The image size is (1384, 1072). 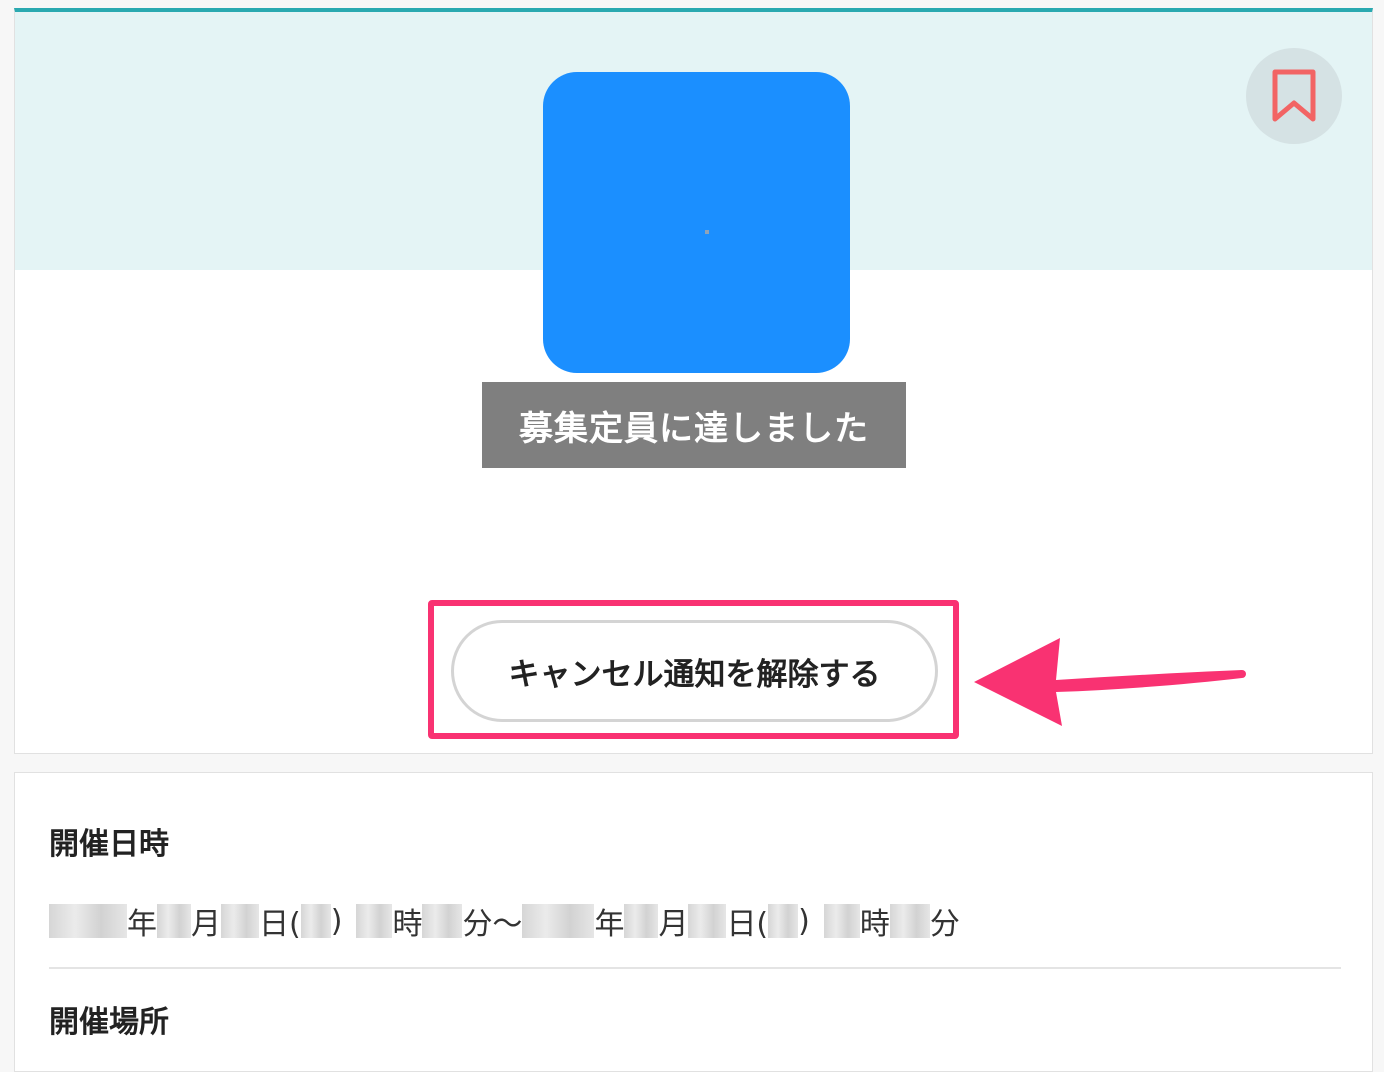 What do you see at coordinates (694, 671) in the screenshot?
I see `cancel-notification-button: キャンセル通知を解除する` at bounding box center [694, 671].